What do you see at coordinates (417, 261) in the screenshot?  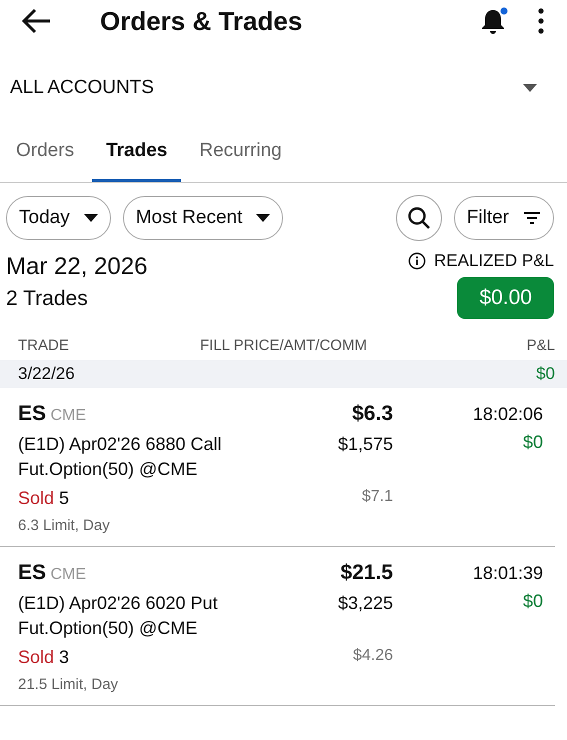 I see `info-icon` at bounding box center [417, 261].